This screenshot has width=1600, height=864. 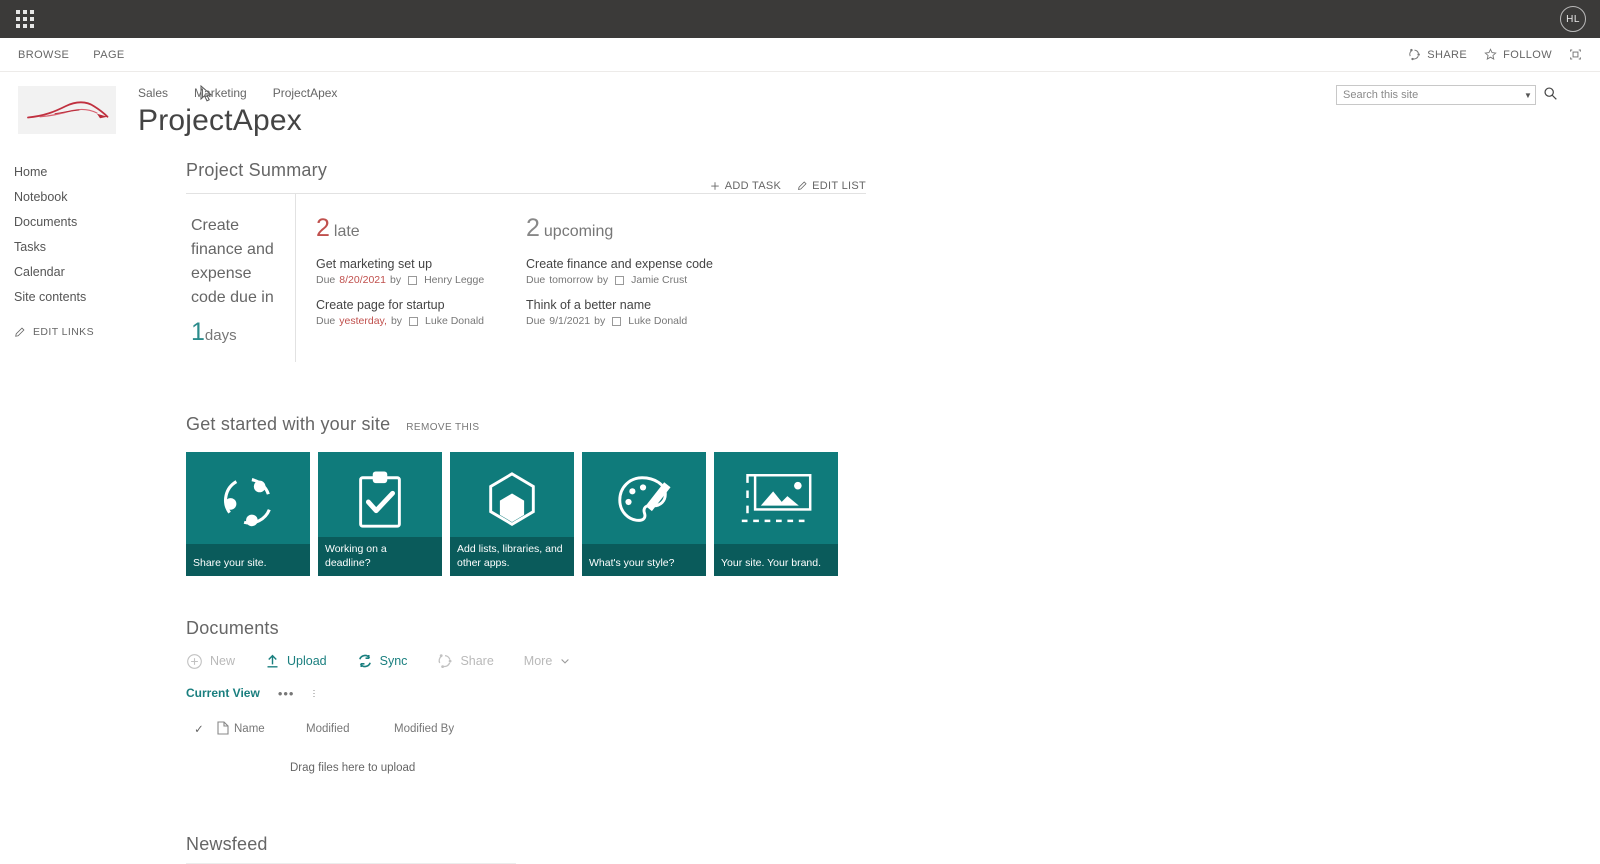 I want to click on tile-your-site-your-brand: Your site. Your brand., so click(x=776, y=513).